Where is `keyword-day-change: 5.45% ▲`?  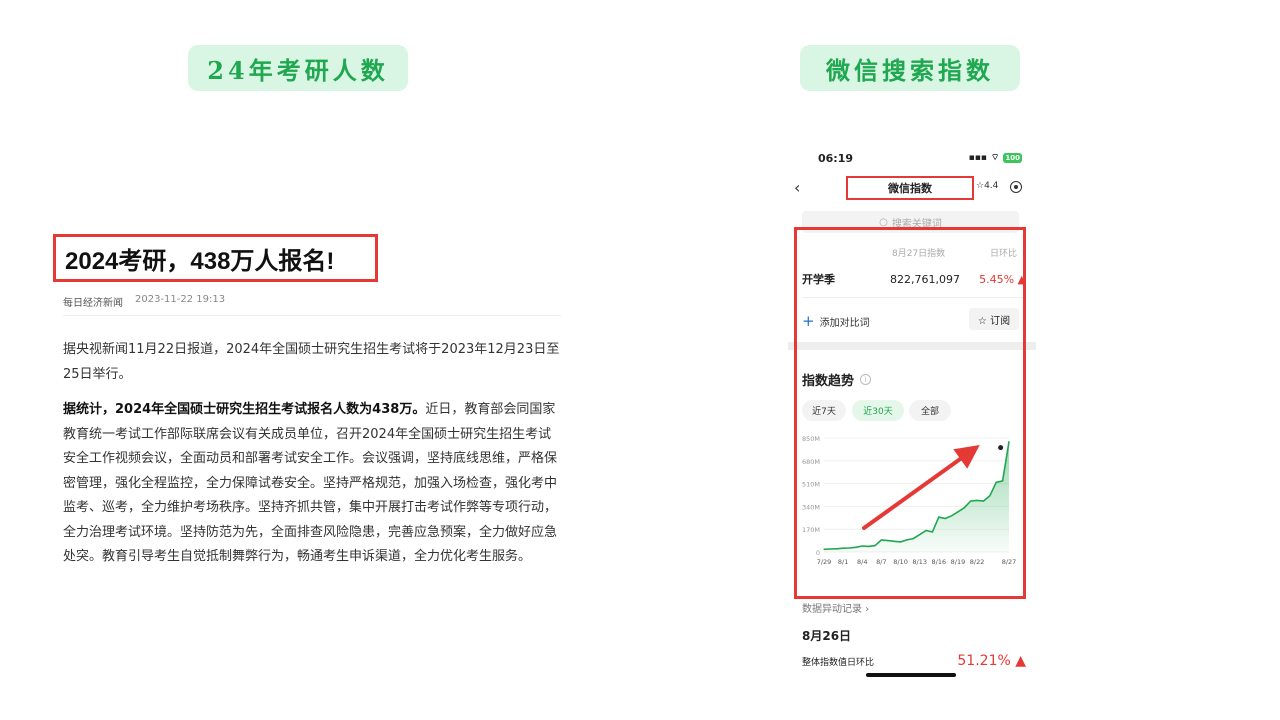 keyword-day-change: 5.45% ▲ is located at coordinates (1002, 279).